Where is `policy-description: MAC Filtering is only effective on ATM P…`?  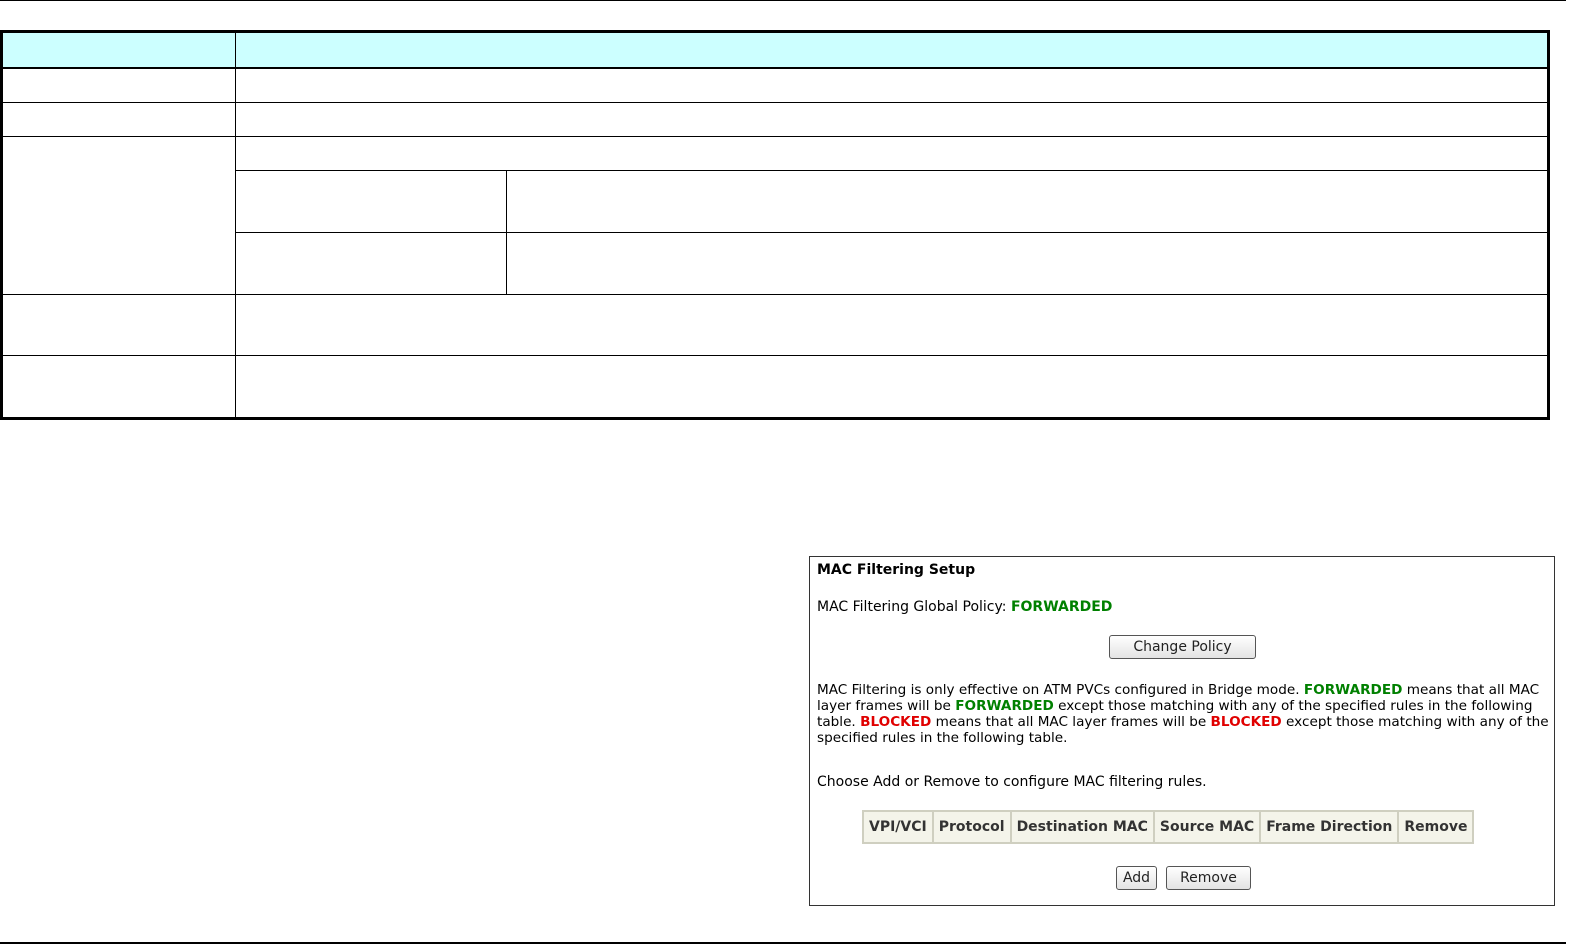
policy-description: MAC Filtering is only effective on ATM P… is located at coordinates (1184, 714).